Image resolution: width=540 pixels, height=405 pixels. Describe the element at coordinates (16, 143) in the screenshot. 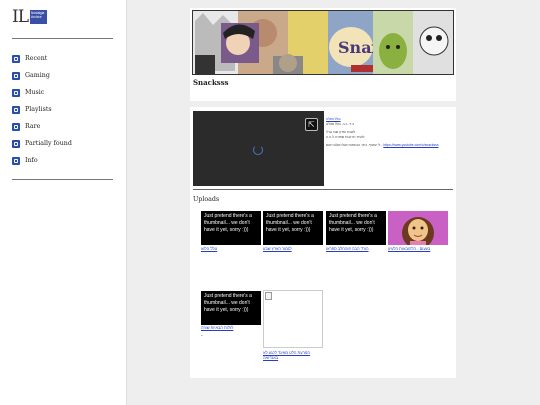

I see `pencil-icon` at that location.